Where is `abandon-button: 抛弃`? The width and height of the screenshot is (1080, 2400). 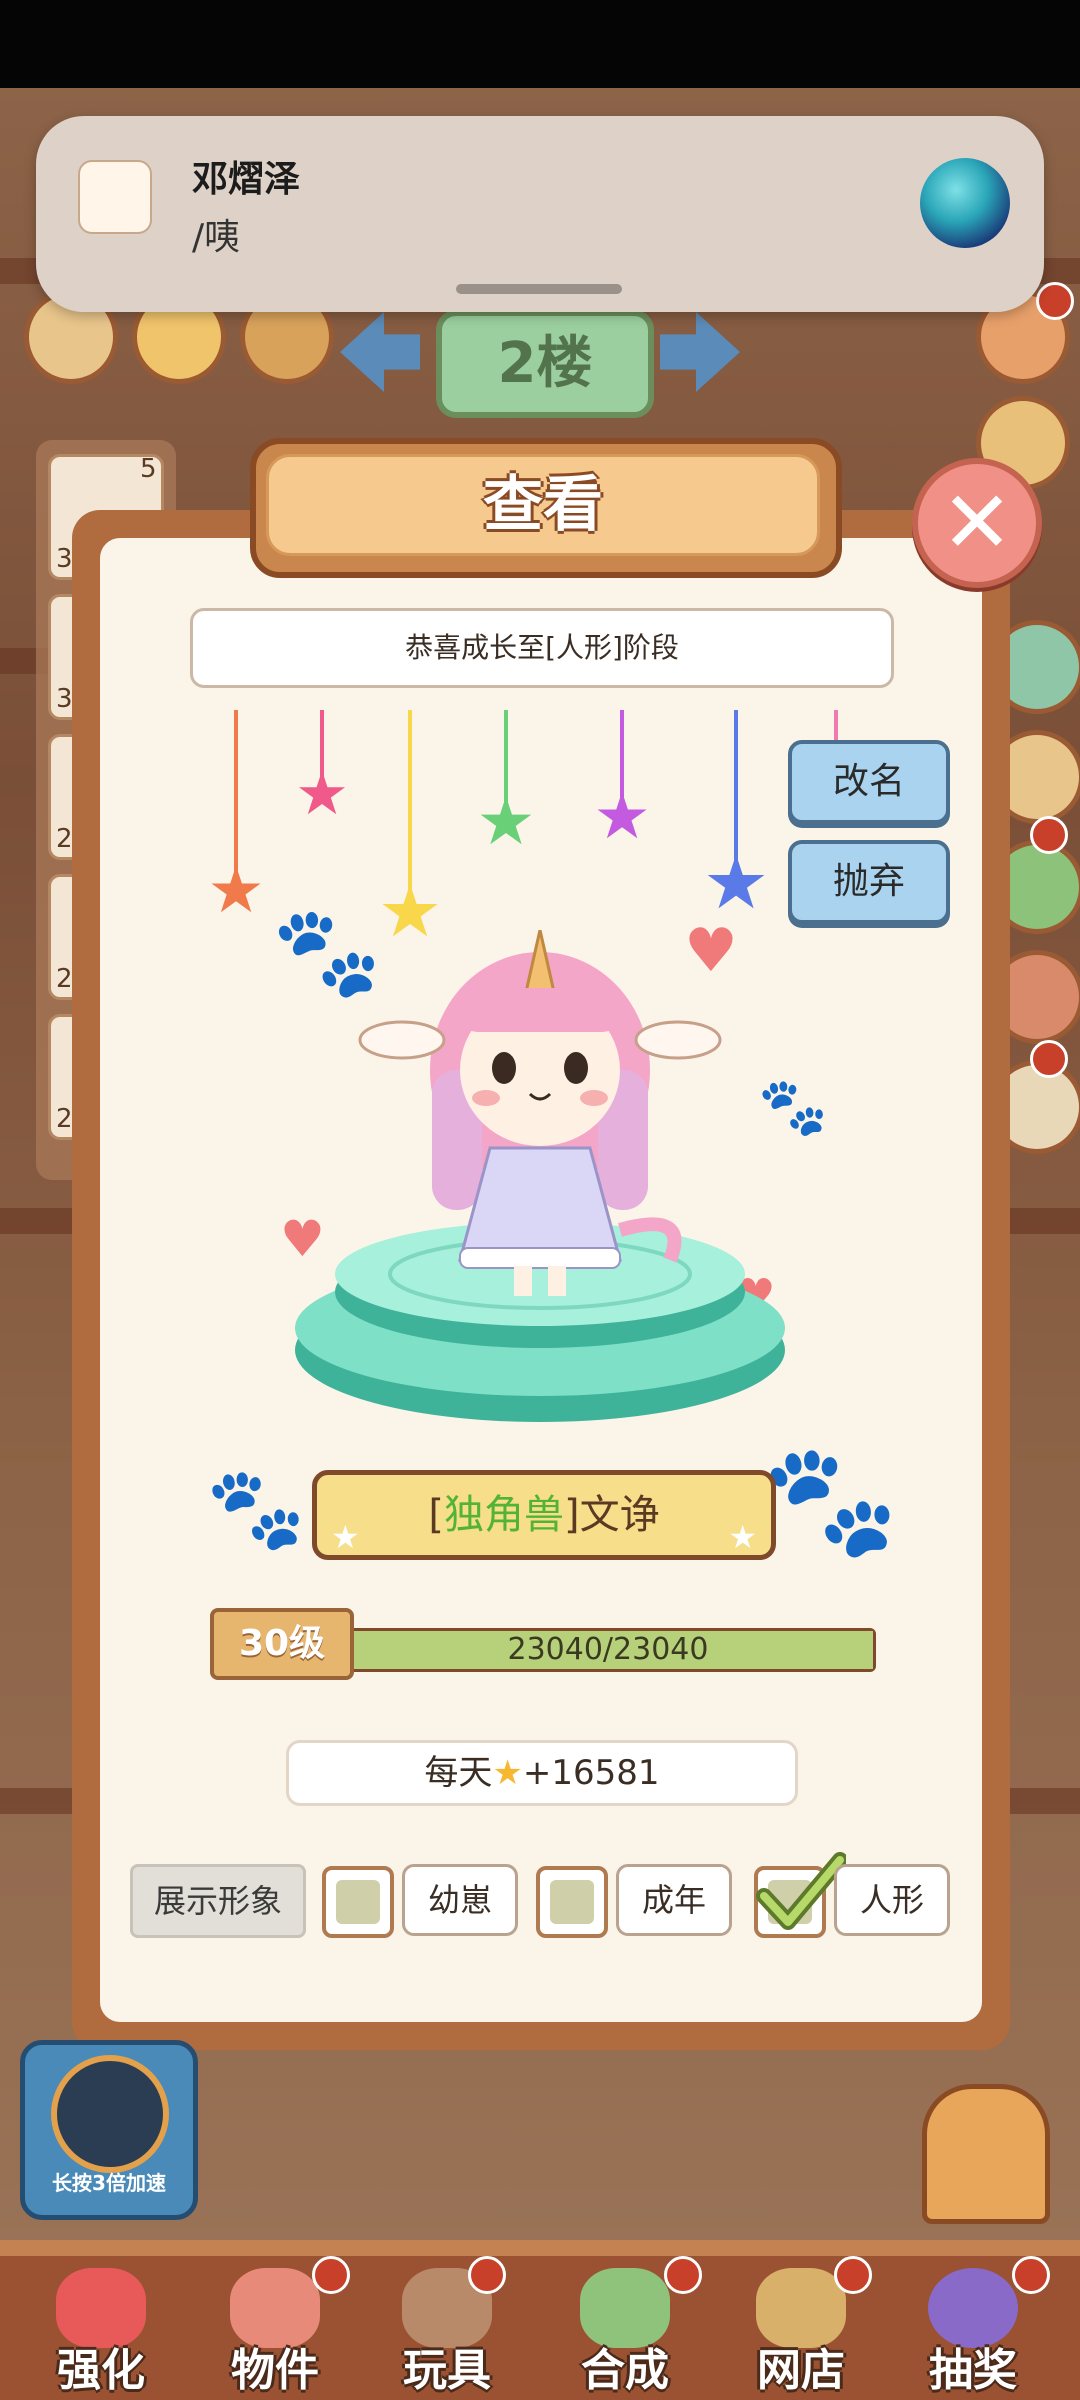
abandon-button: 抛弃 is located at coordinates (869, 882).